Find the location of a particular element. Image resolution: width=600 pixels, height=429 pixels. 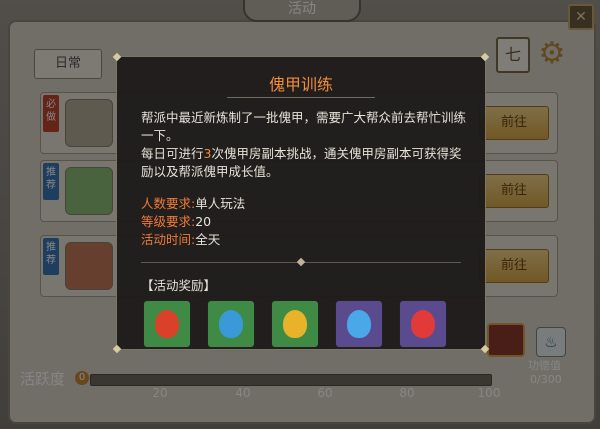

requirement-players: 人数要求:单人玩法 is located at coordinates (193, 202).